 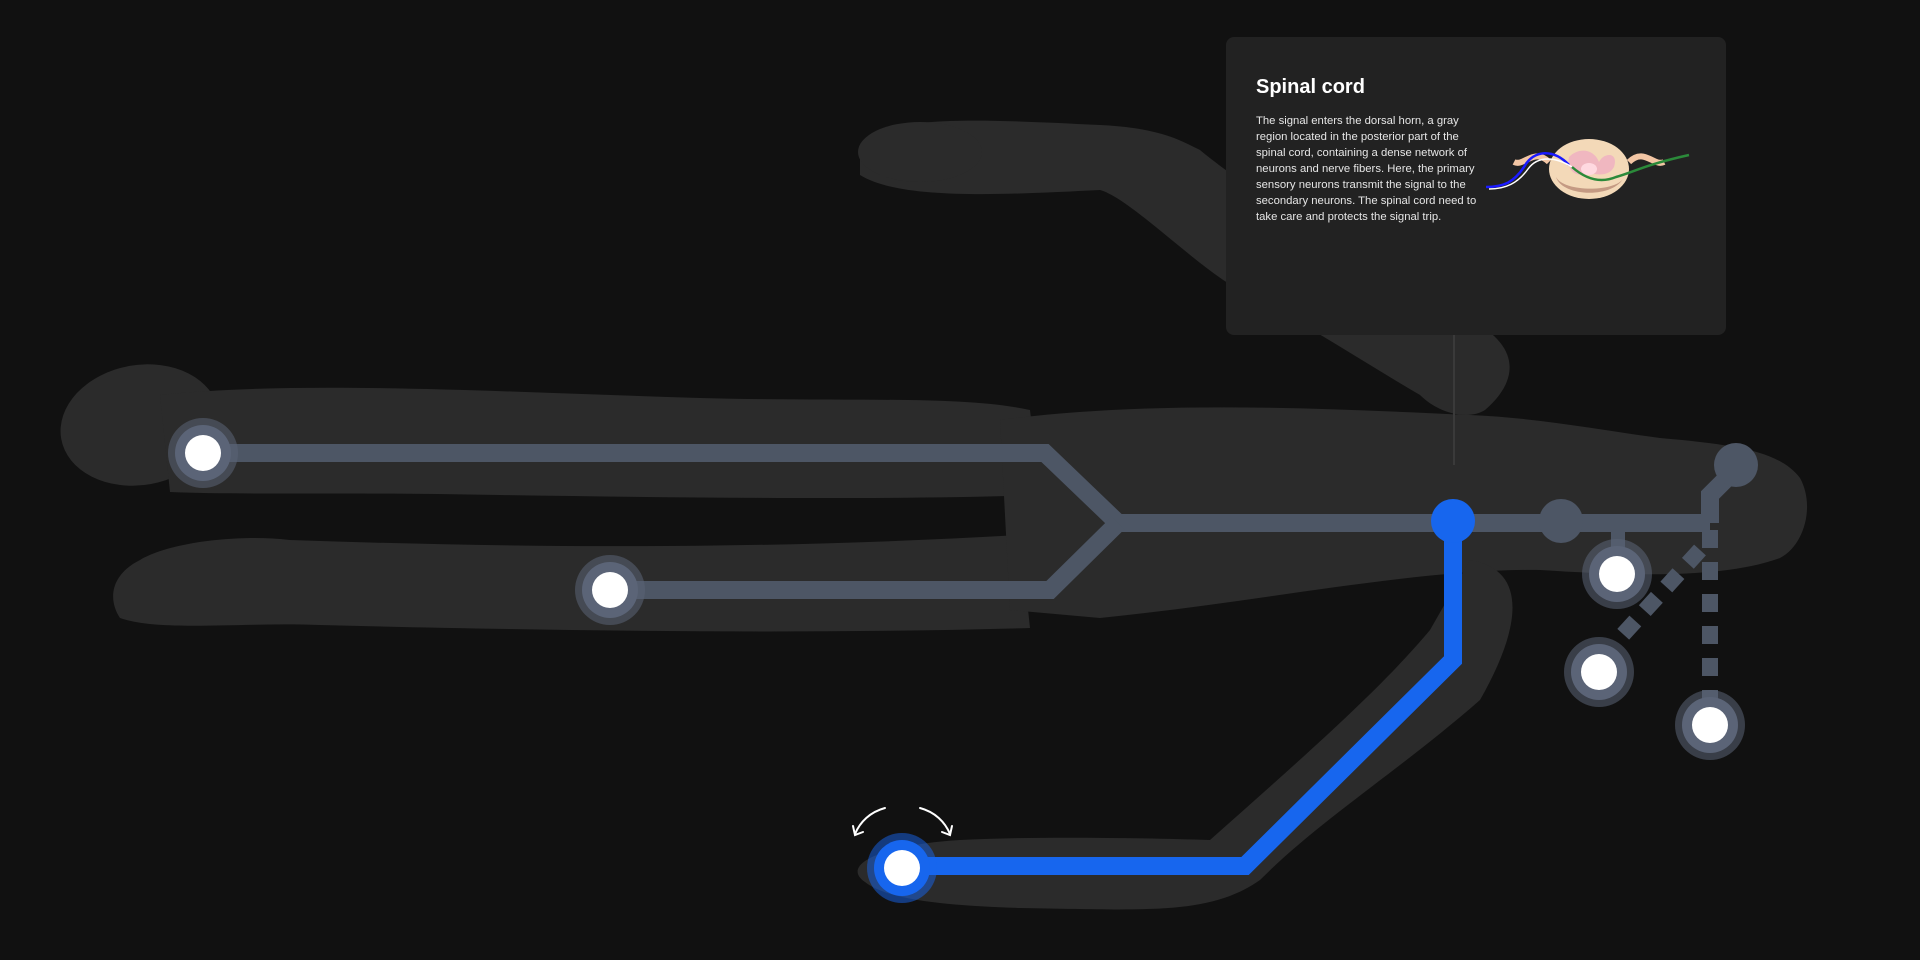 What do you see at coordinates (1453, 521) in the screenshot?
I see `spinal-cord-node` at bounding box center [1453, 521].